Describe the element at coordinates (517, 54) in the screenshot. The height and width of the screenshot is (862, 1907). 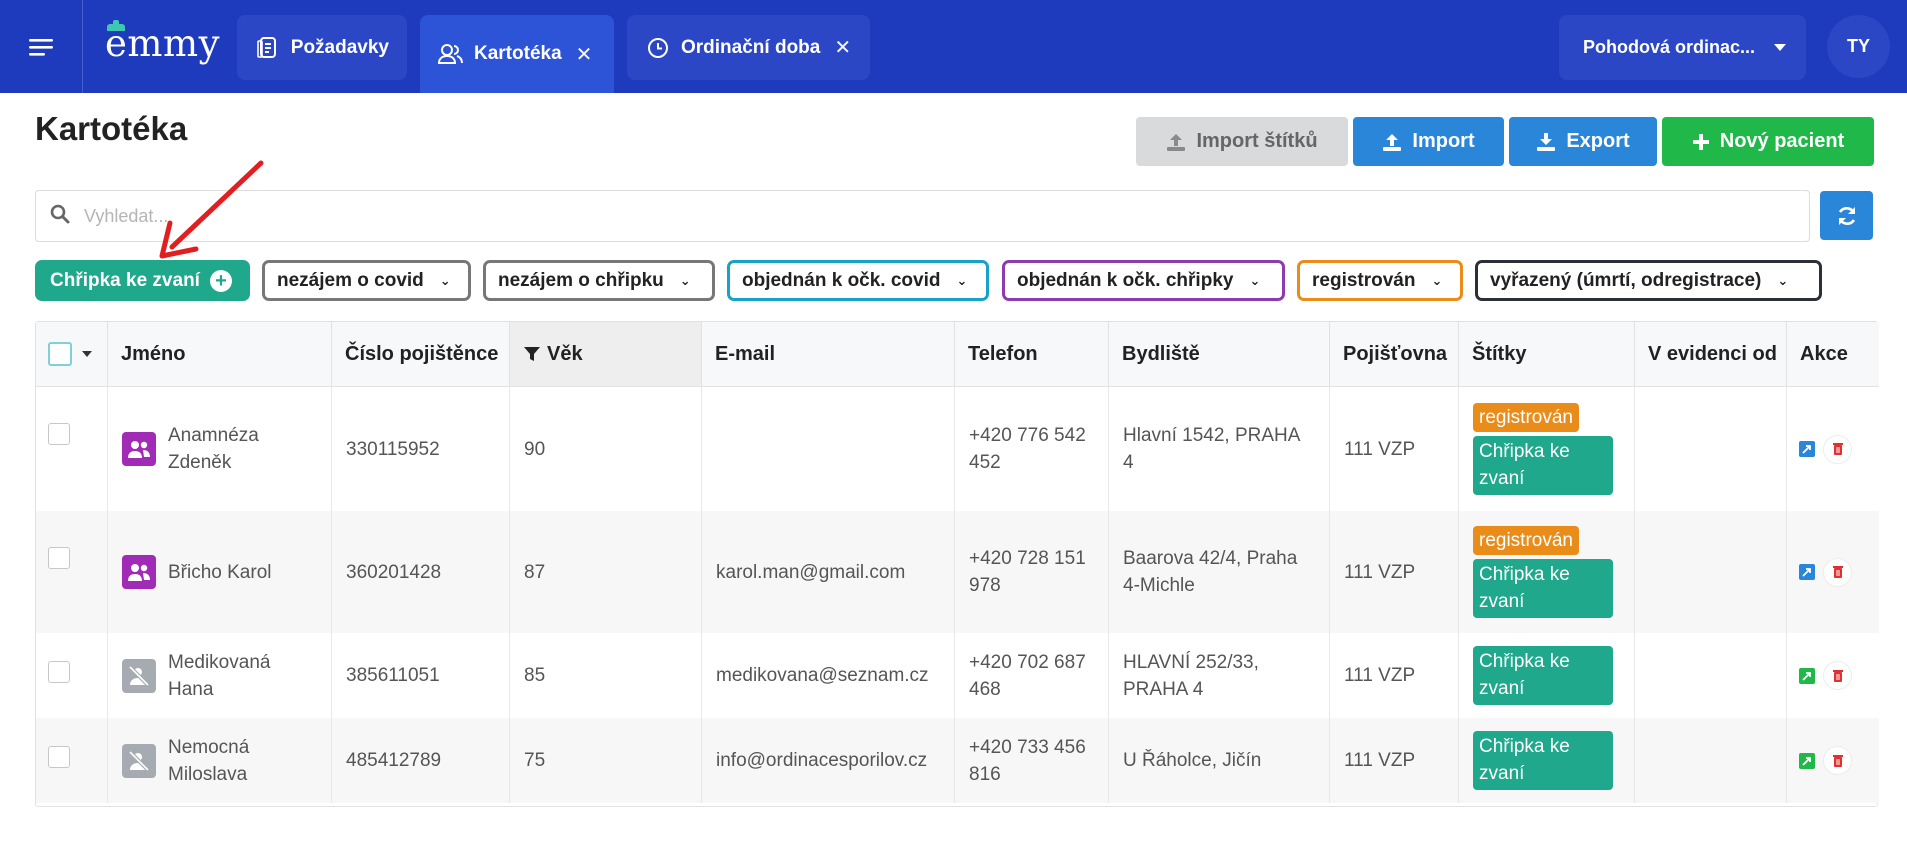
I see `tab-kartoteka: Kartotéka ✕` at that location.